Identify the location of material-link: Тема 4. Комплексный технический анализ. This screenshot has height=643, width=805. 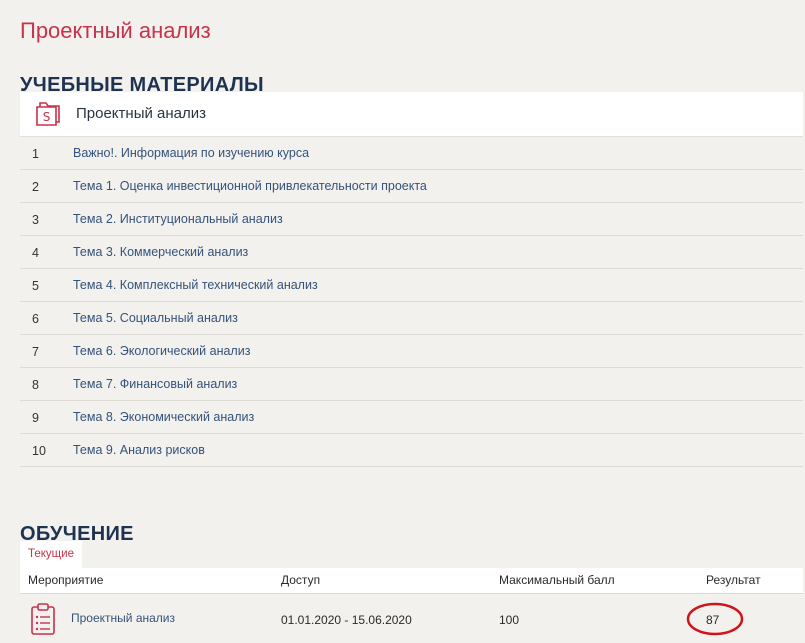
(195, 285).